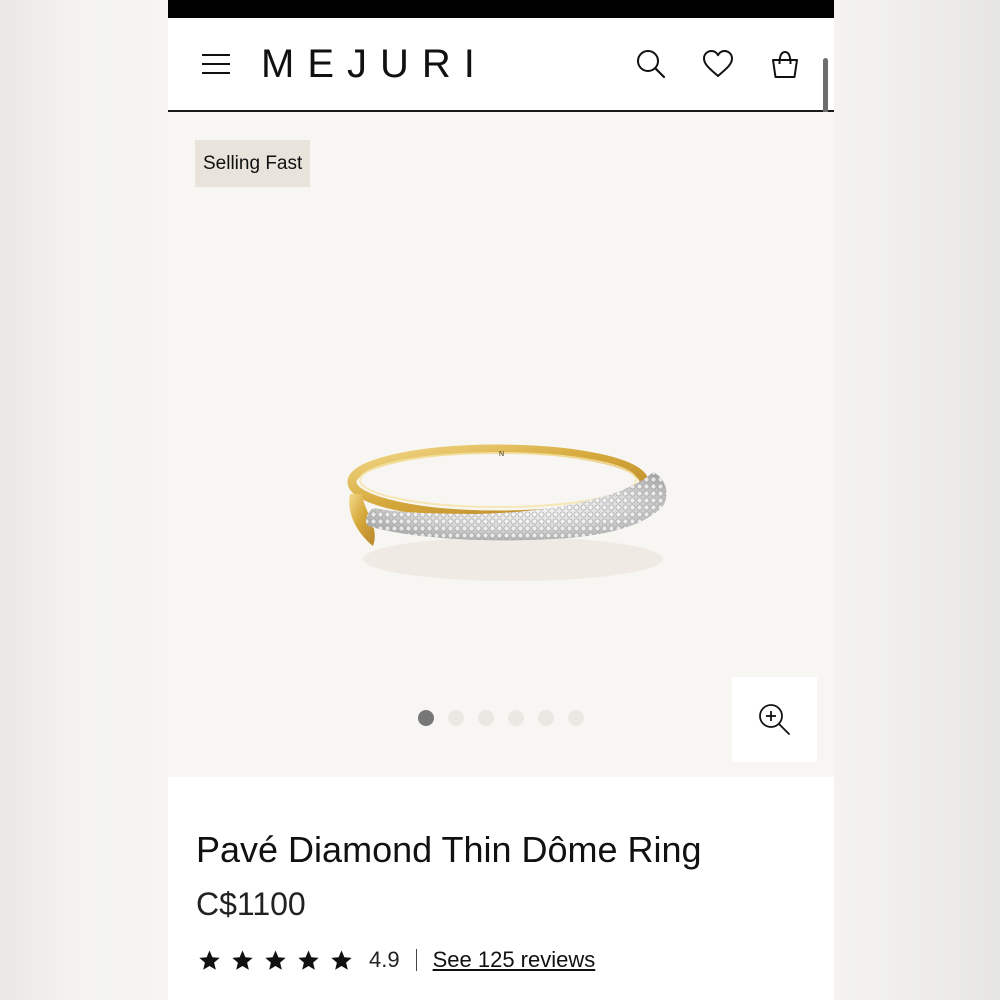  What do you see at coordinates (501, 454) in the screenshot?
I see `ring-engraving: N` at bounding box center [501, 454].